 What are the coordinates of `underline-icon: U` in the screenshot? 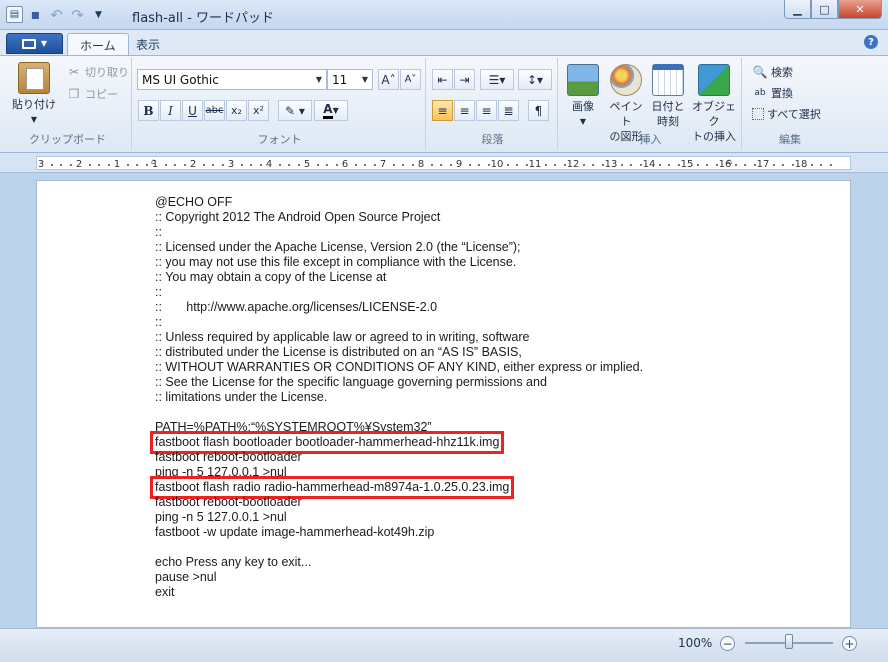 It's located at (192, 110).